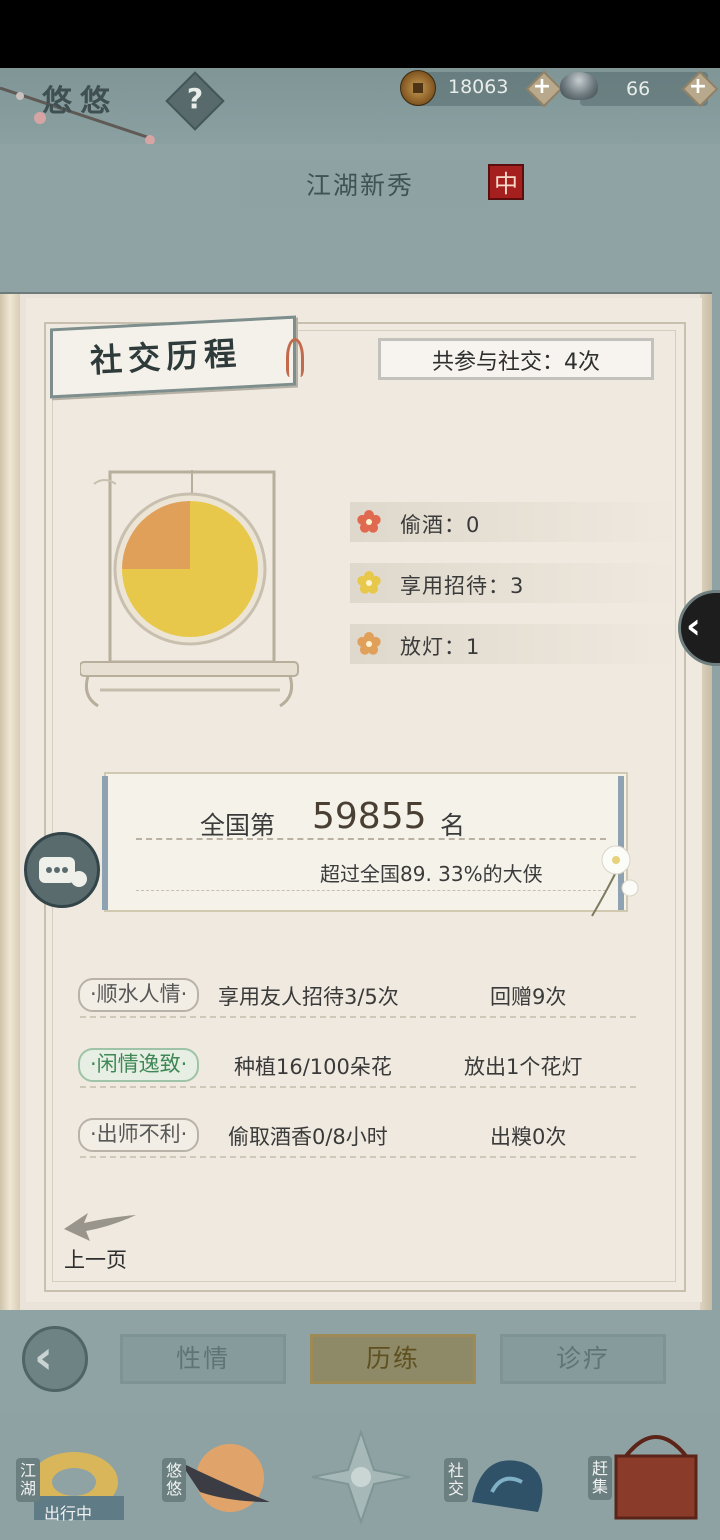  What do you see at coordinates (583, 1359) in the screenshot?
I see `tab-treatment: 诊疗` at bounding box center [583, 1359].